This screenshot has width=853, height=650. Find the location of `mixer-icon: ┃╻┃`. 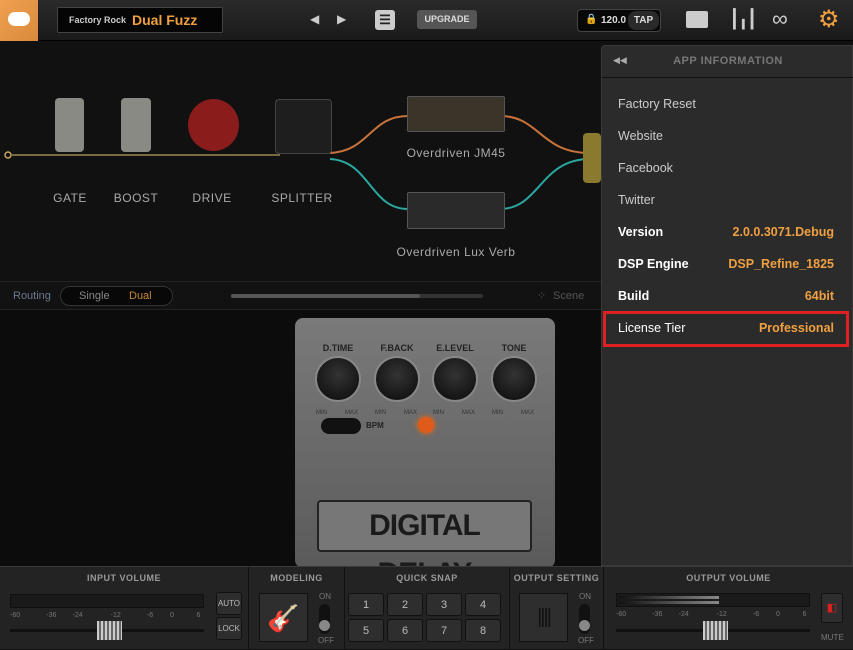

mixer-icon: ┃╻┃ is located at coordinates (743, 19).